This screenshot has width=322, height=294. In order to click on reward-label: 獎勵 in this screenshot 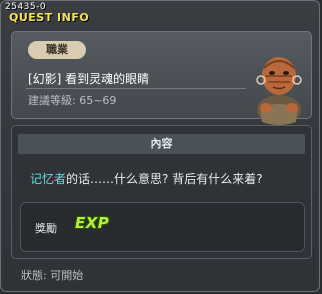, I will do `click(46, 228)`.